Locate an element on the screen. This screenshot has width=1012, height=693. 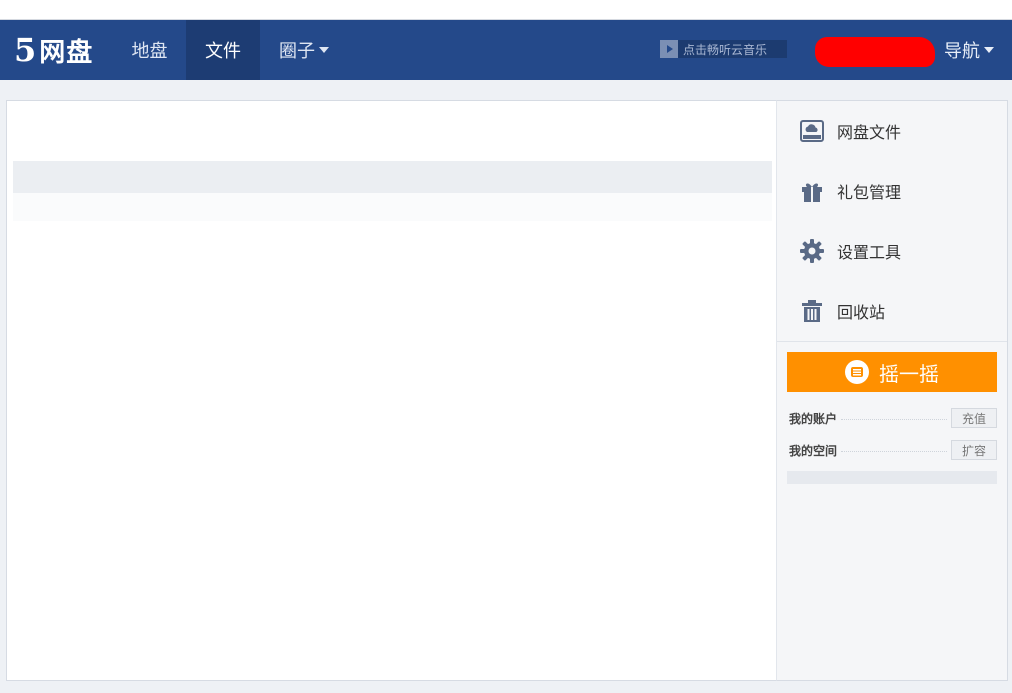
account-label: 我的账户 is located at coordinates (813, 418).